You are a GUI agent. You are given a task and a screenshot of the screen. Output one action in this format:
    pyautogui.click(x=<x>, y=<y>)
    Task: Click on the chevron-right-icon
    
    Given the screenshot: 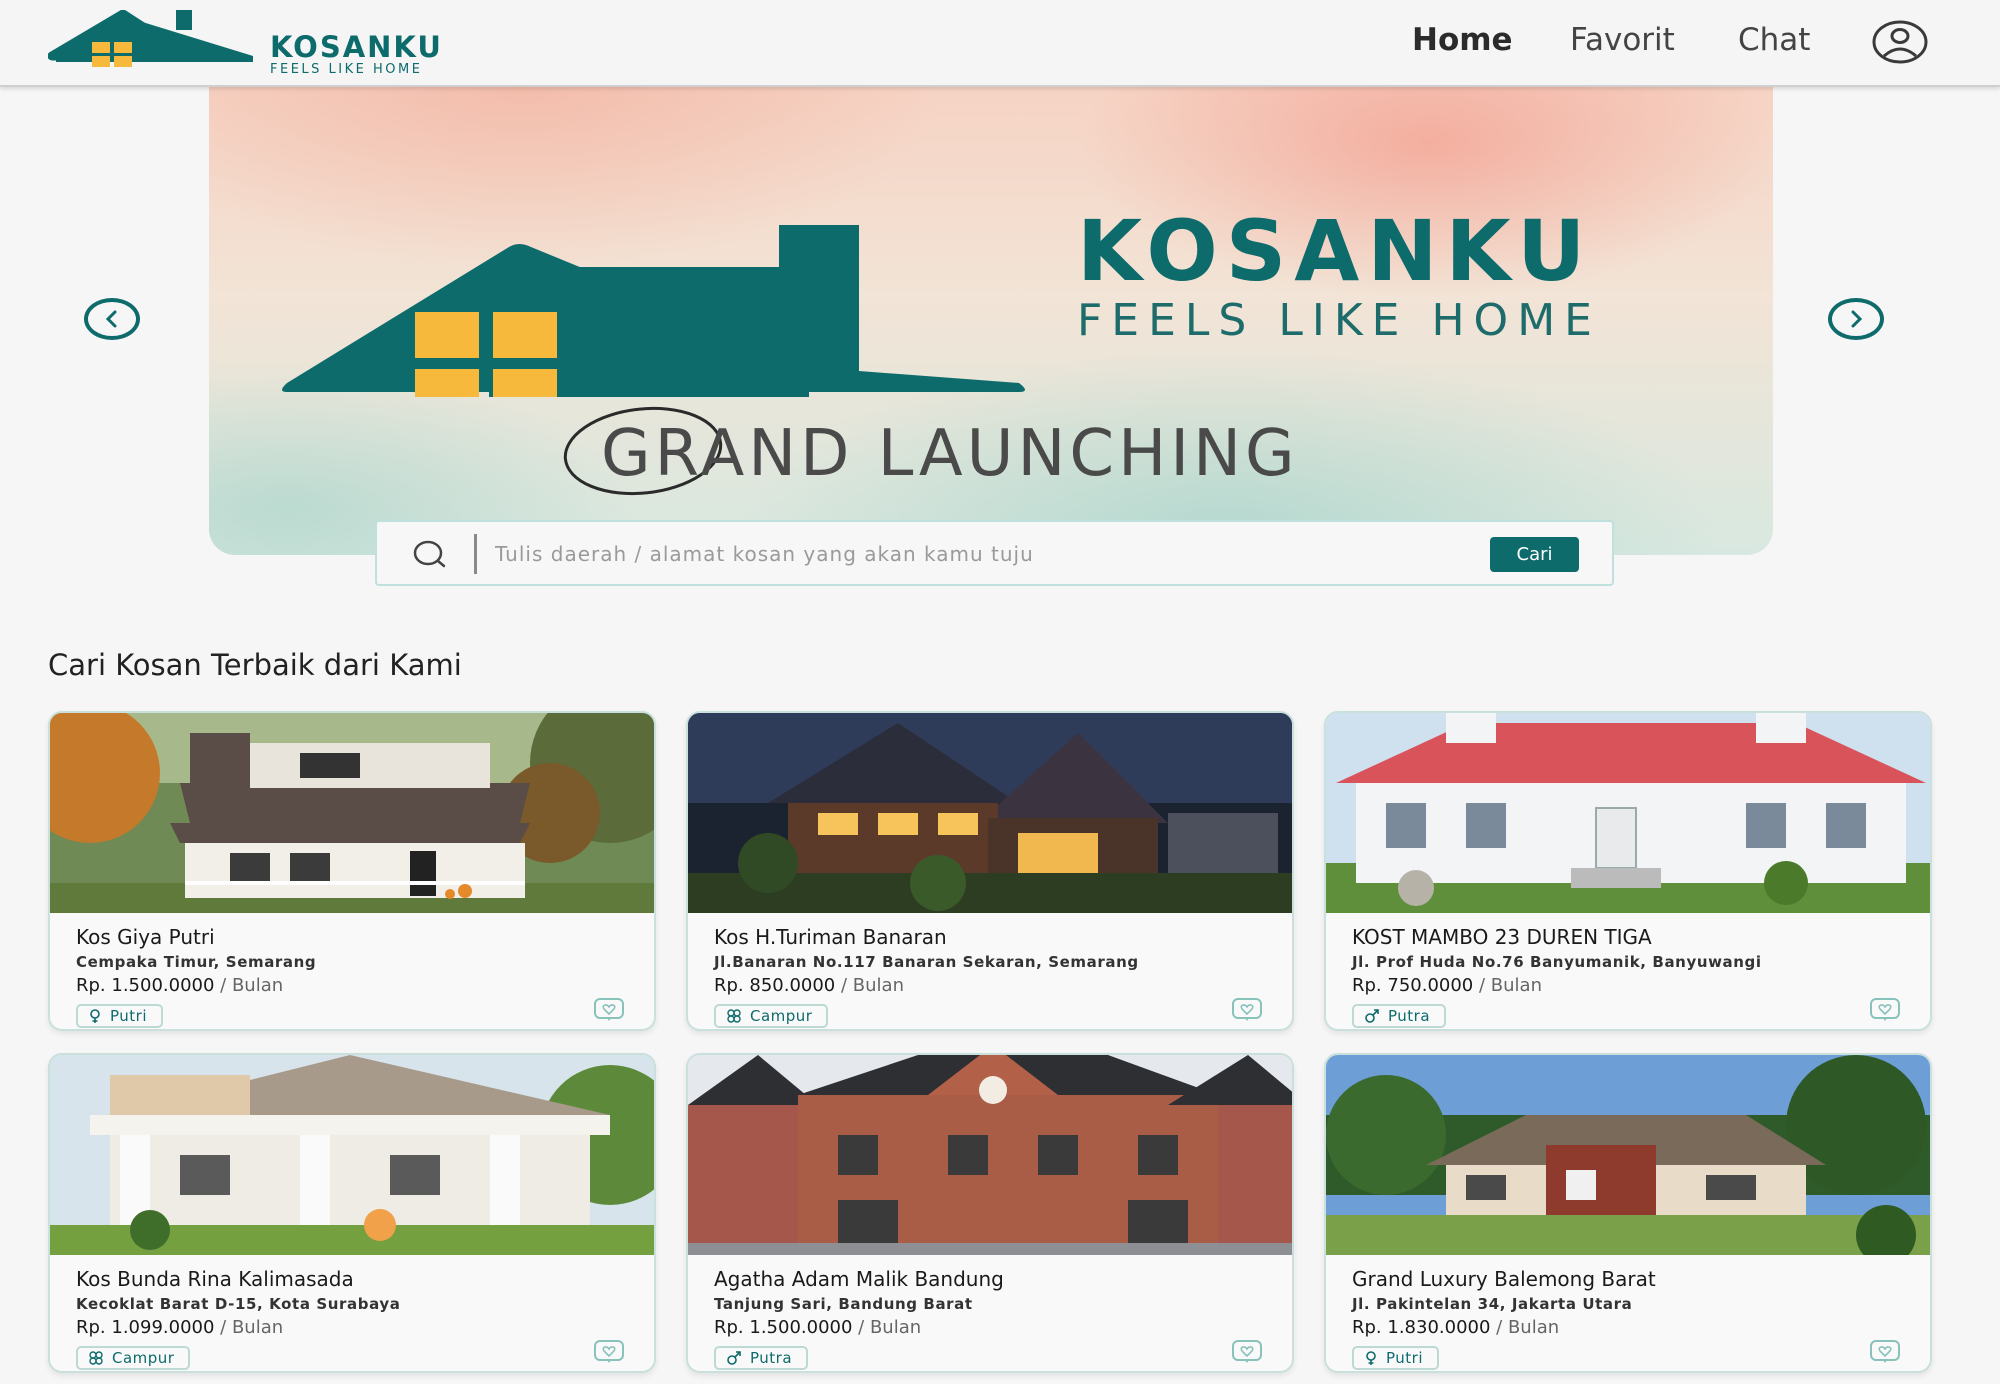 What is the action you would take?
    pyautogui.click(x=1857, y=319)
    